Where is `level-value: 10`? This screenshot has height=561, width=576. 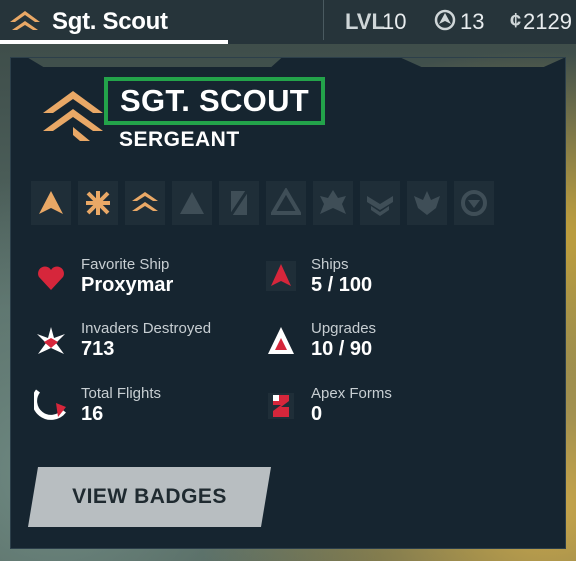
level-value: 10 is located at coordinates (394, 21).